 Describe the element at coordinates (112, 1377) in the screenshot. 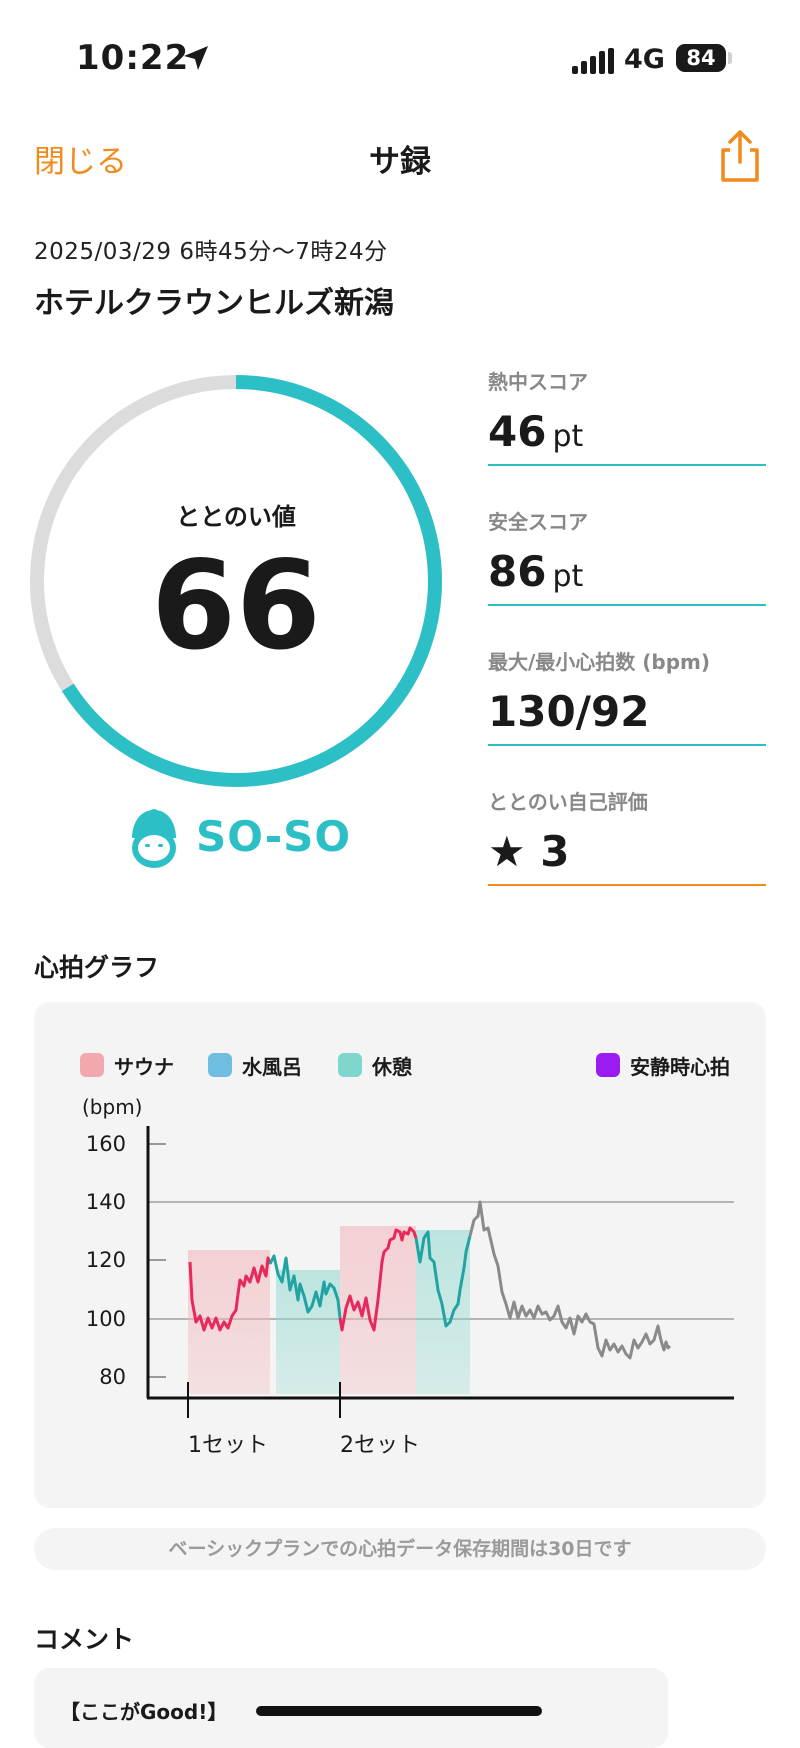

I see `y-tick-label: 80` at that location.